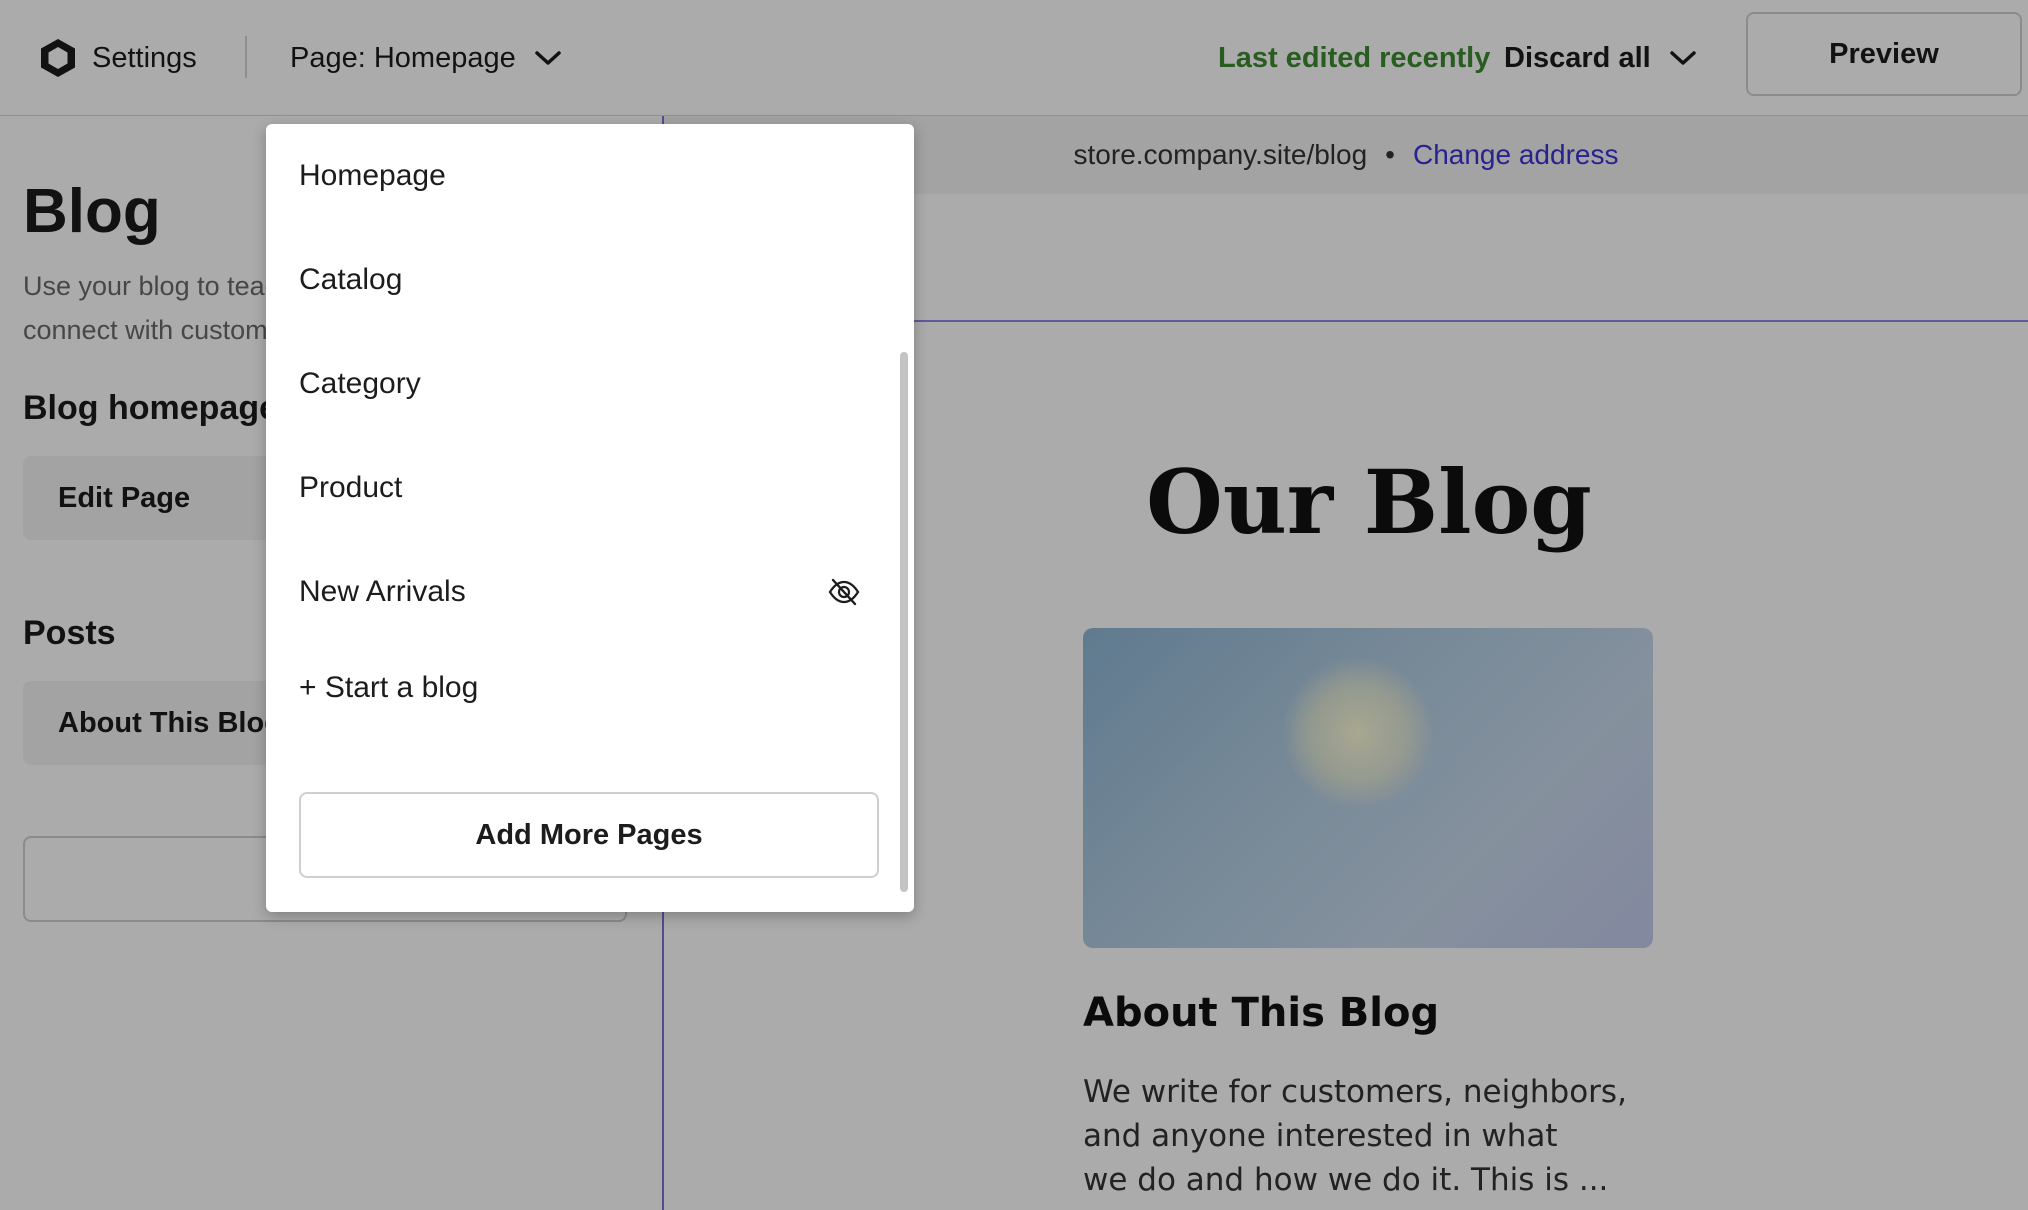 This screenshot has width=2028, height=1210. Describe the element at coordinates (372, 175) in the screenshot. I see `menu-item-label: Homepage` at that location.